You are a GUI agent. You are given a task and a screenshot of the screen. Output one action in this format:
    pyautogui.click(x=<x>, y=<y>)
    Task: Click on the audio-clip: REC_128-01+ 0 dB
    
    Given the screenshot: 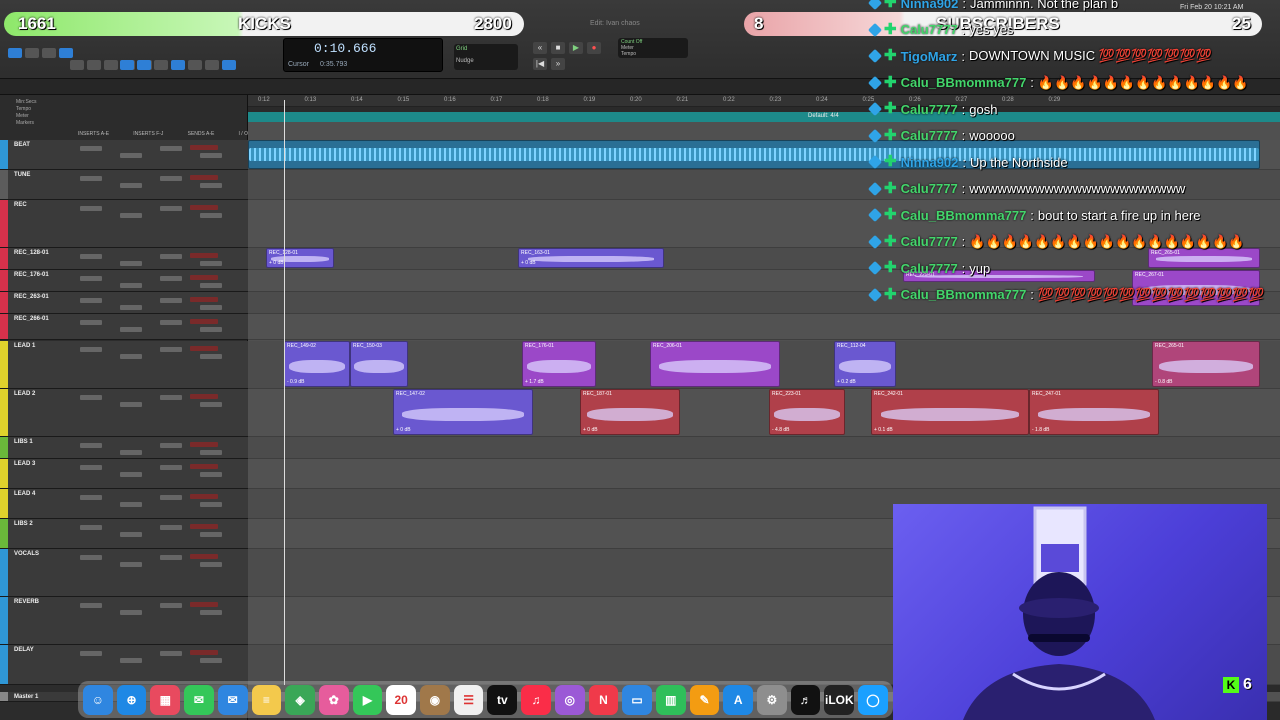 What is the action you would take?
    pyautogui.click(x=300, y=258)
    